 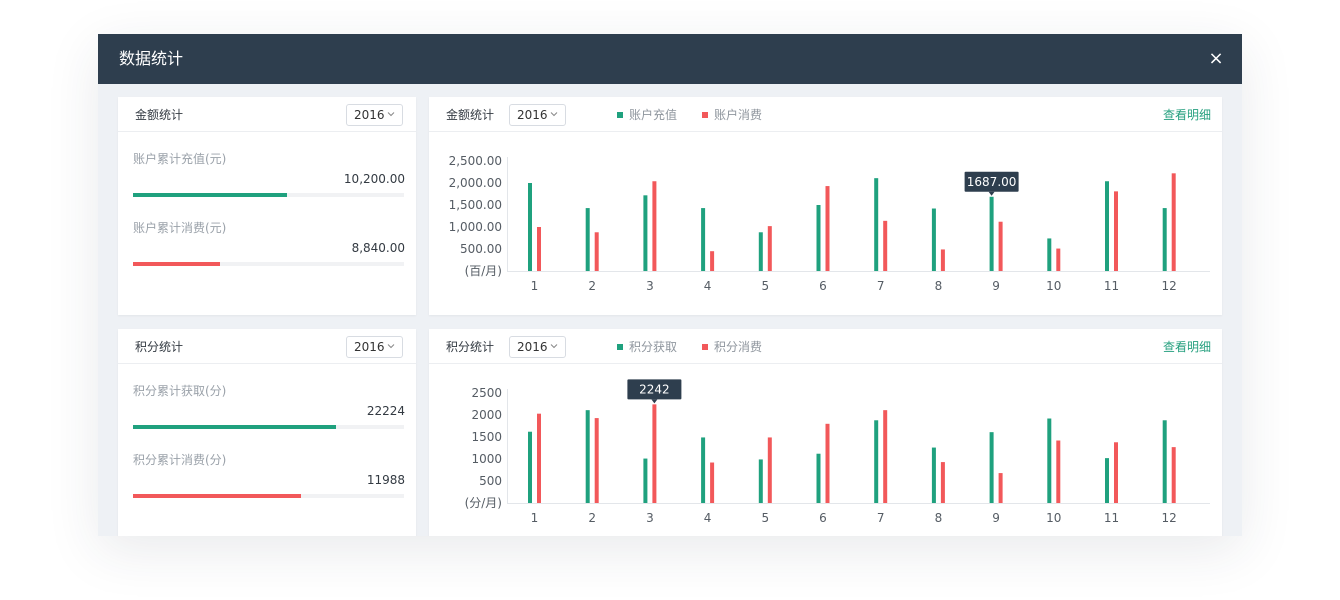 I want to click on y-tick-label: 1000, so click(x=486, y=459).